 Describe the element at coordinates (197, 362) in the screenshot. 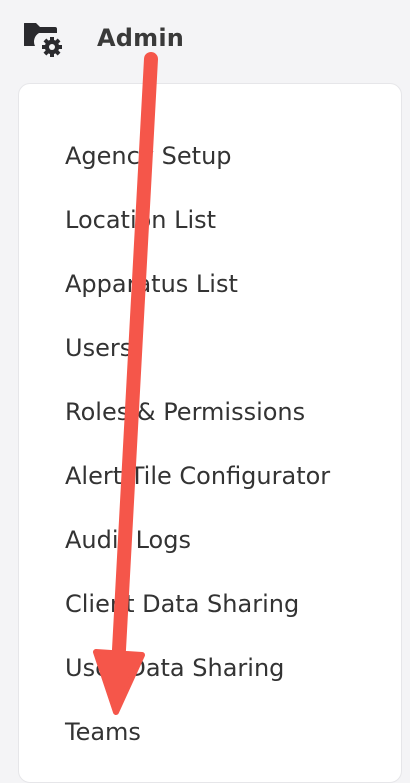

I see `menu-item-users: Users` at that location.